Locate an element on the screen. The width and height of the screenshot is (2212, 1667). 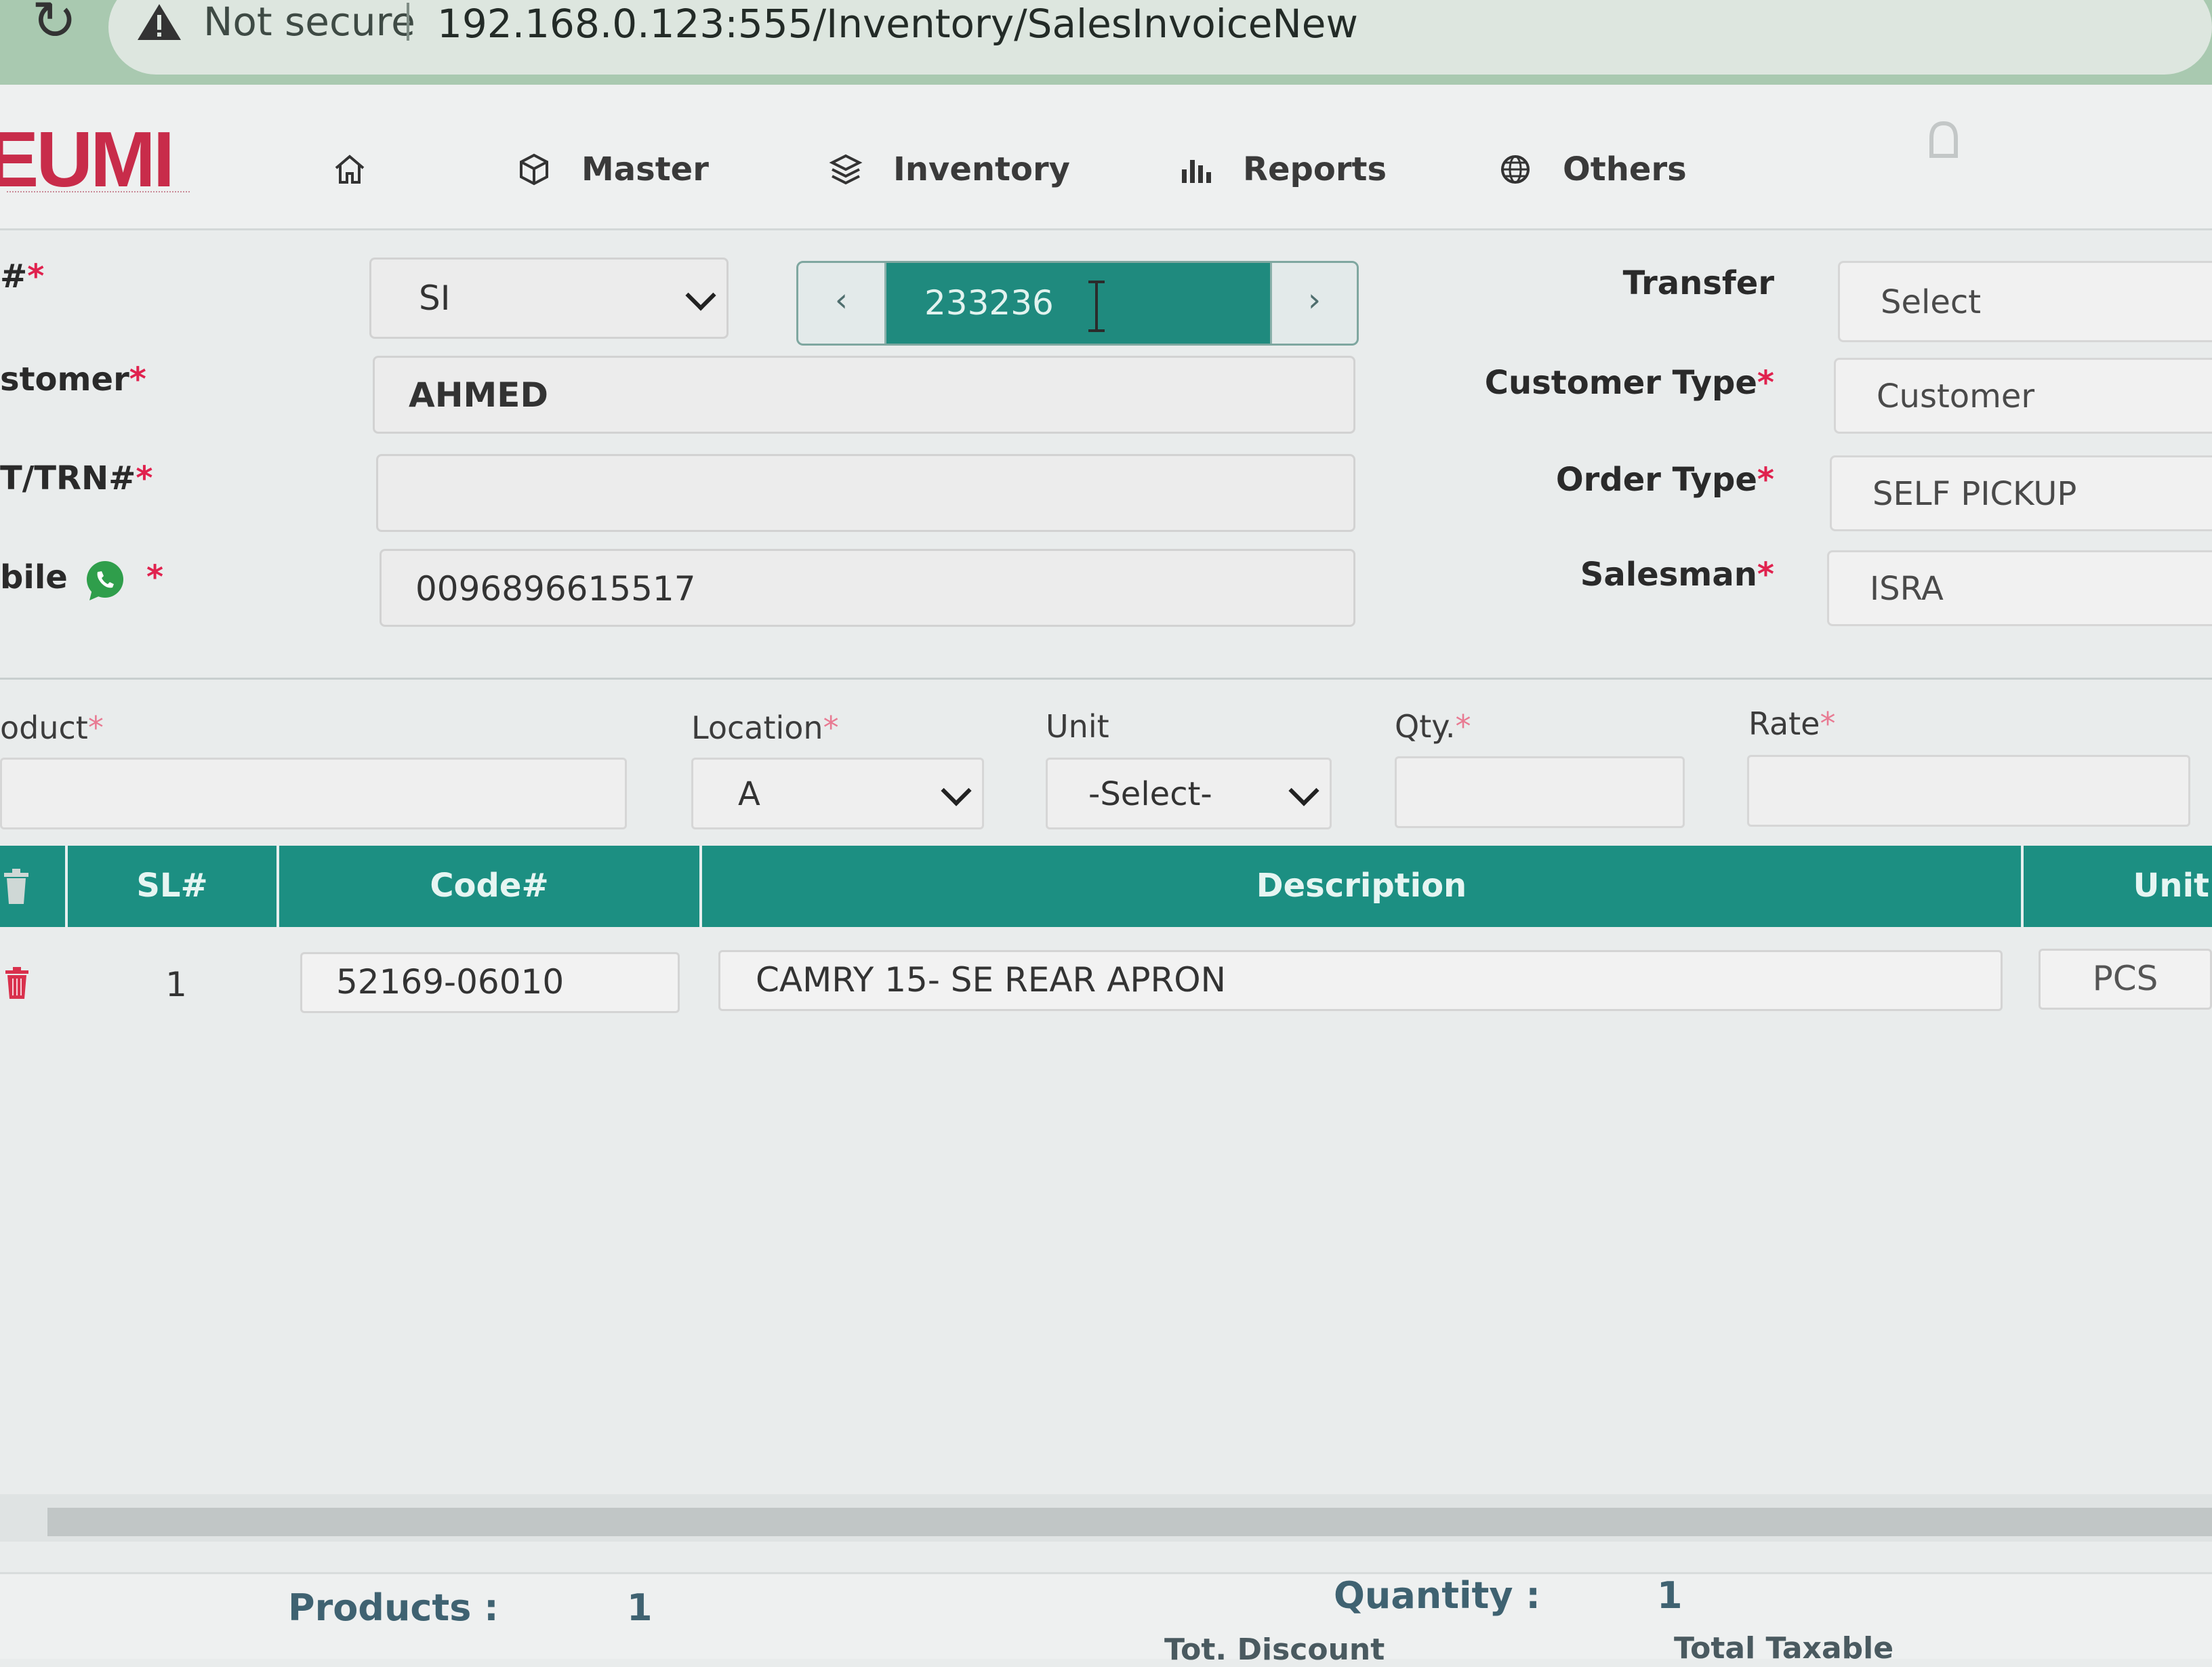
mobile-input: 0096896615517 is located at coordinates (868, 588).